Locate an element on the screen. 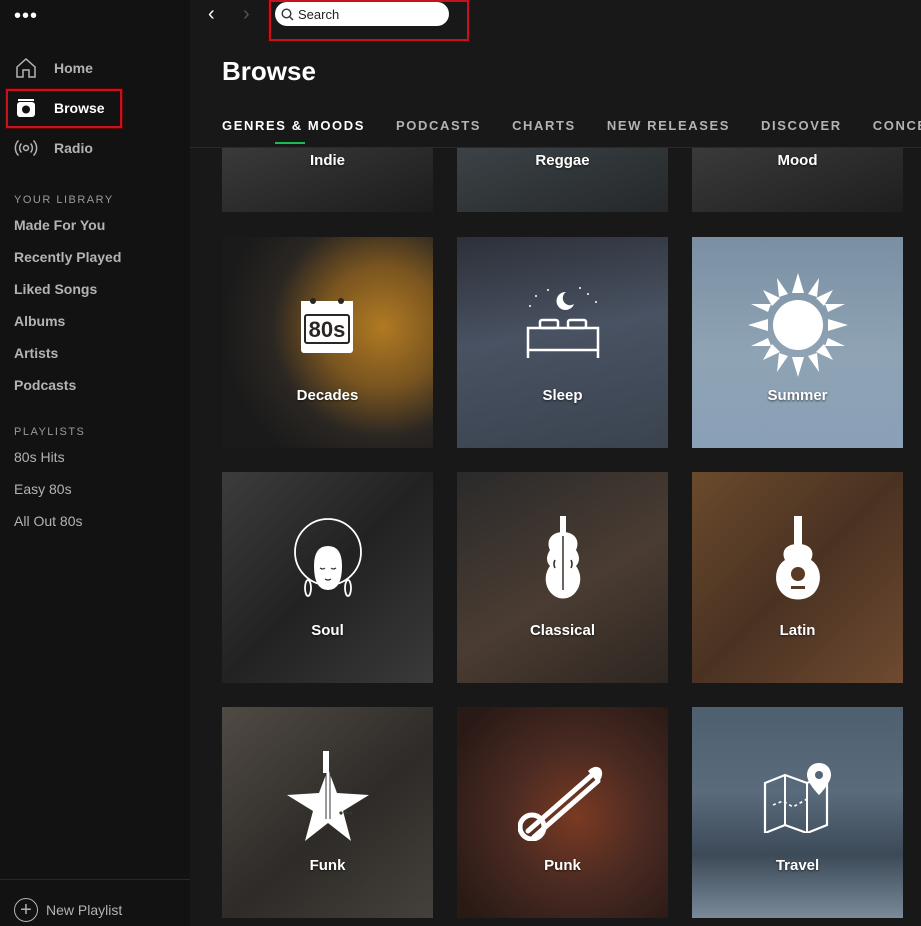 The height and width of the screenshot is (926, 921). genre-tile-sleep: Sleep is located at coordinates (562, 342).